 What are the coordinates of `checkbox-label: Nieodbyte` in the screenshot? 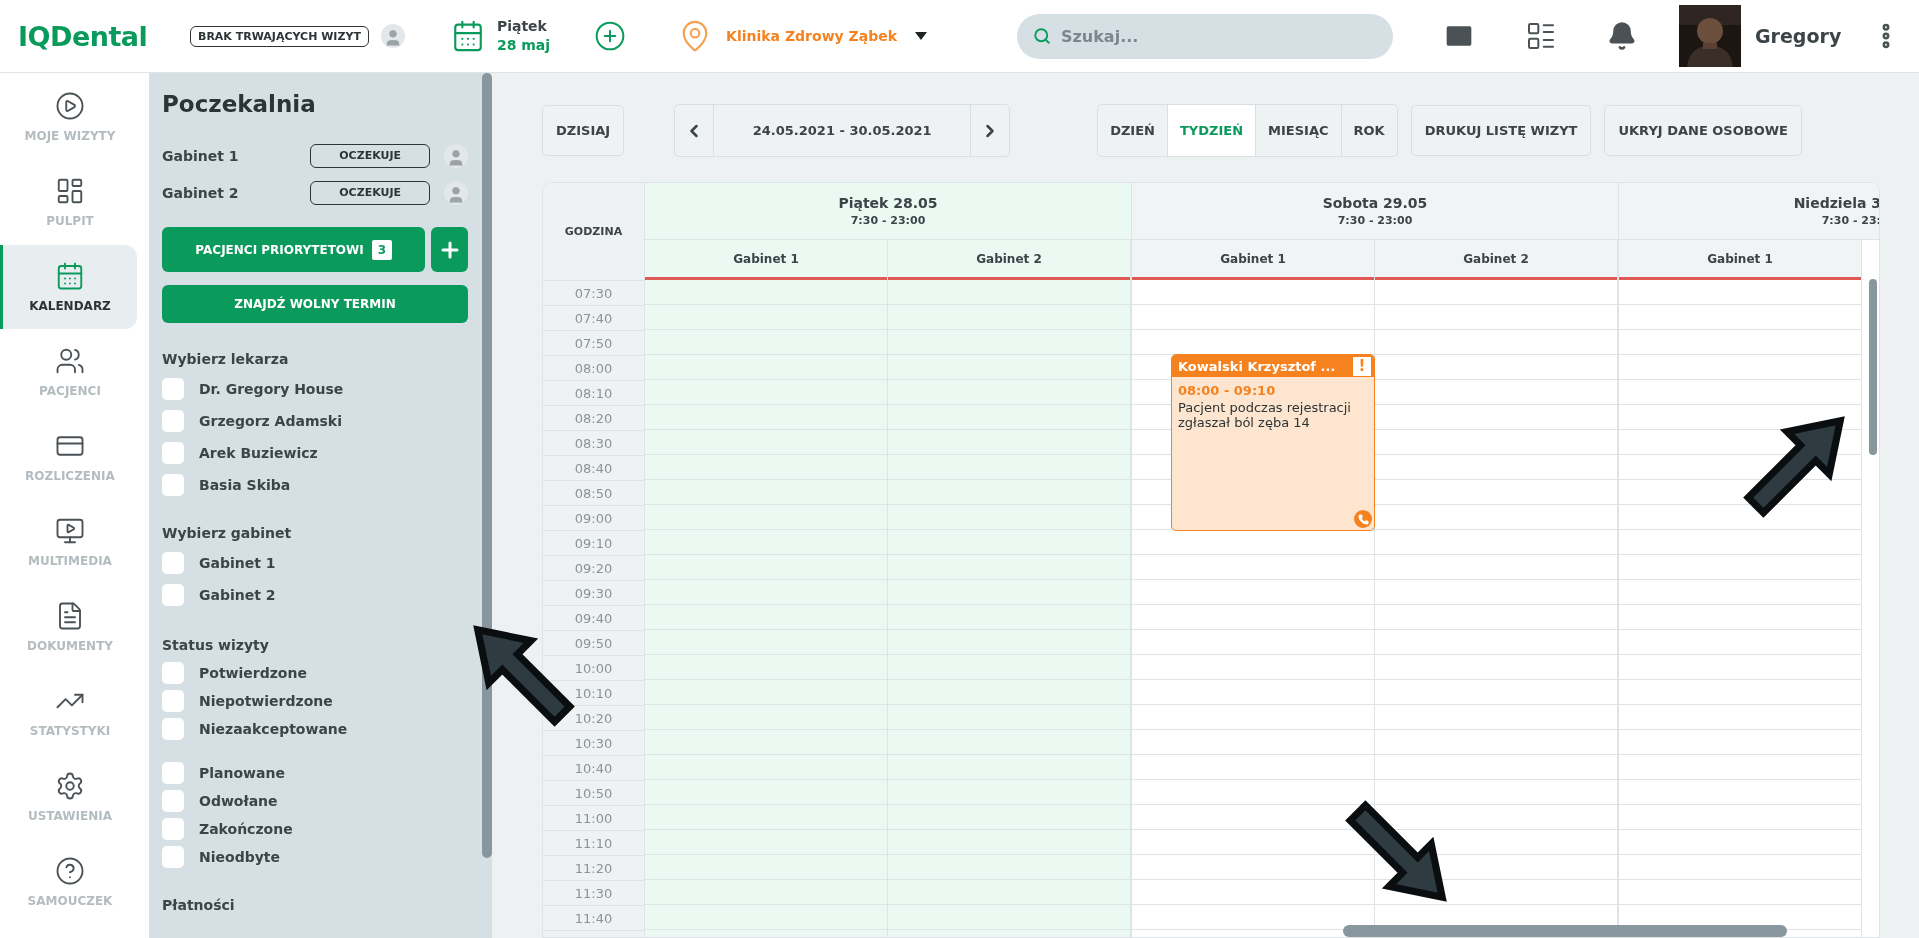 It's located at (239, 857).